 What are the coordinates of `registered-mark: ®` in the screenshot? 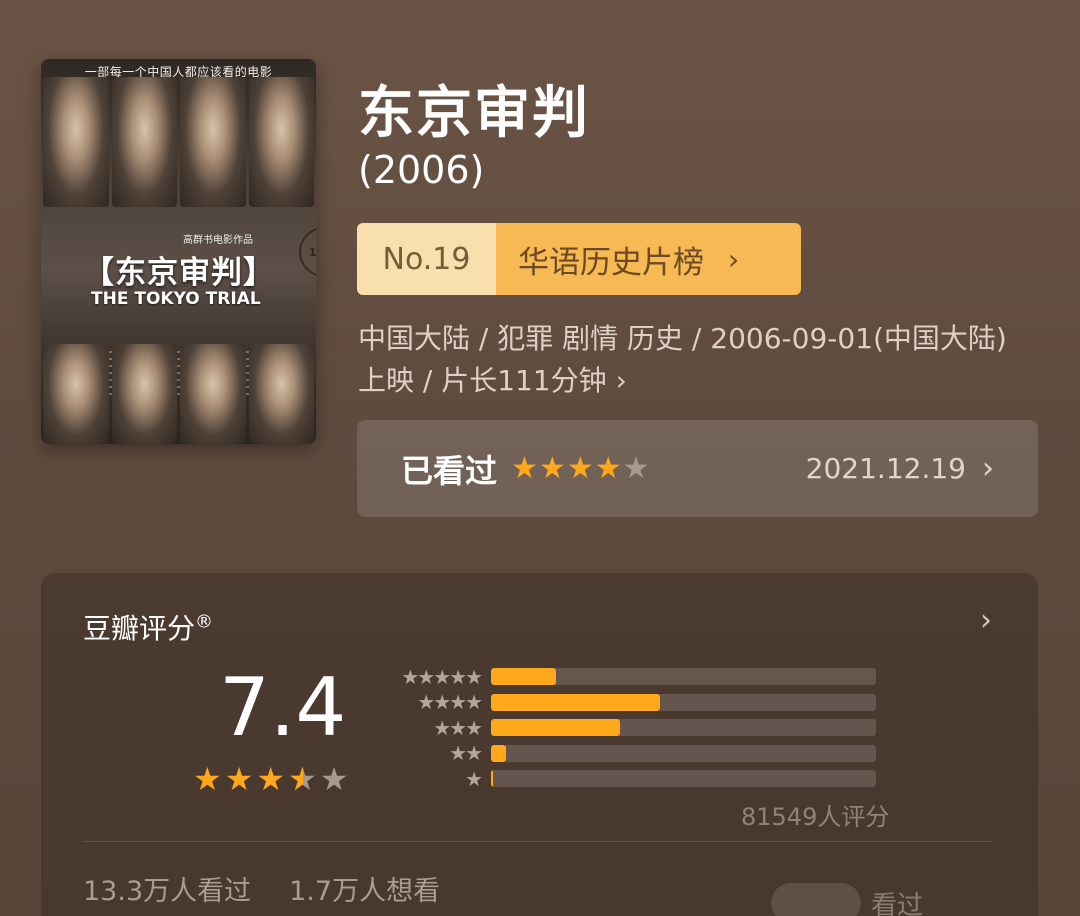 It's located at (204, 622).